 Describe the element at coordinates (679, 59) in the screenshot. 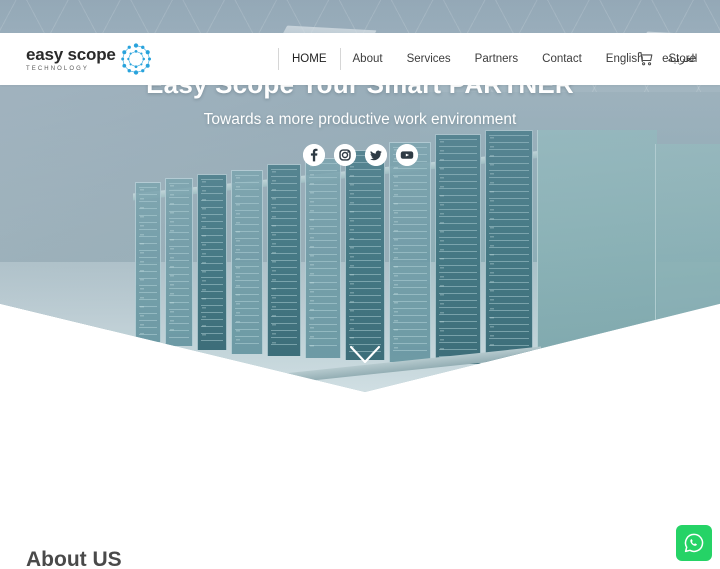

I see `estore-label: eStore` at that location.